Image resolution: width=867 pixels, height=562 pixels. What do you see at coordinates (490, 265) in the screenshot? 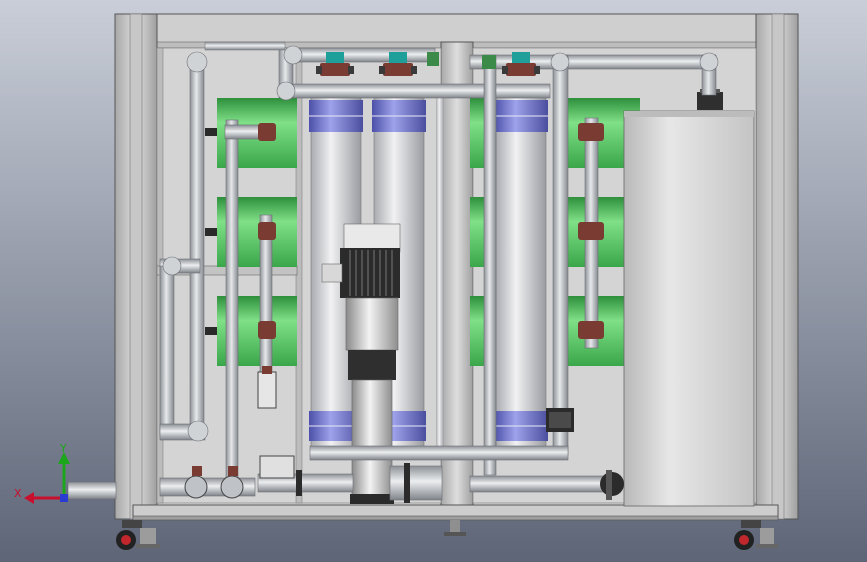
I see `permeate-riser-mid` at bounding box center [490, 265].